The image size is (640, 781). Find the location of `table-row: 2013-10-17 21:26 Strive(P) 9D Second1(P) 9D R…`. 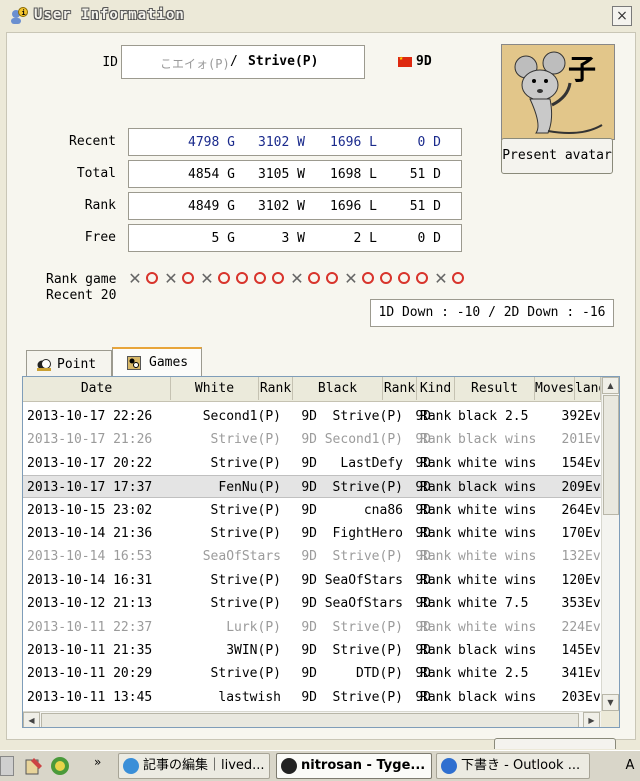

table-row: 2013-10-17 21:26 Strive(P) 9D Second1(P) 9D R… is located at coordinates (312, 439).